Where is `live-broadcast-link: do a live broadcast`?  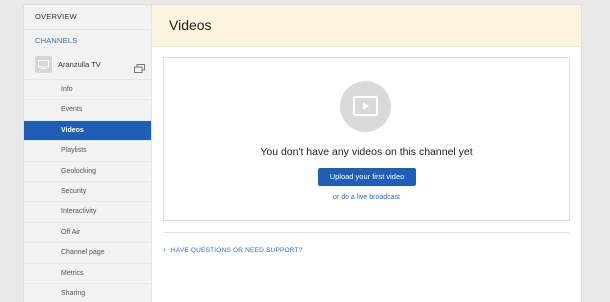
live-broadcast-link: do a live broadcast is located at coordinates (370, 197).